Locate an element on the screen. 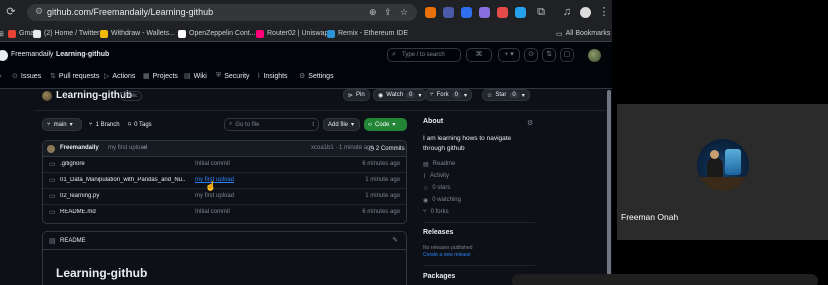  fork-button: ⑂ Fork 0 ▾ is located at coordinates (448, 95).